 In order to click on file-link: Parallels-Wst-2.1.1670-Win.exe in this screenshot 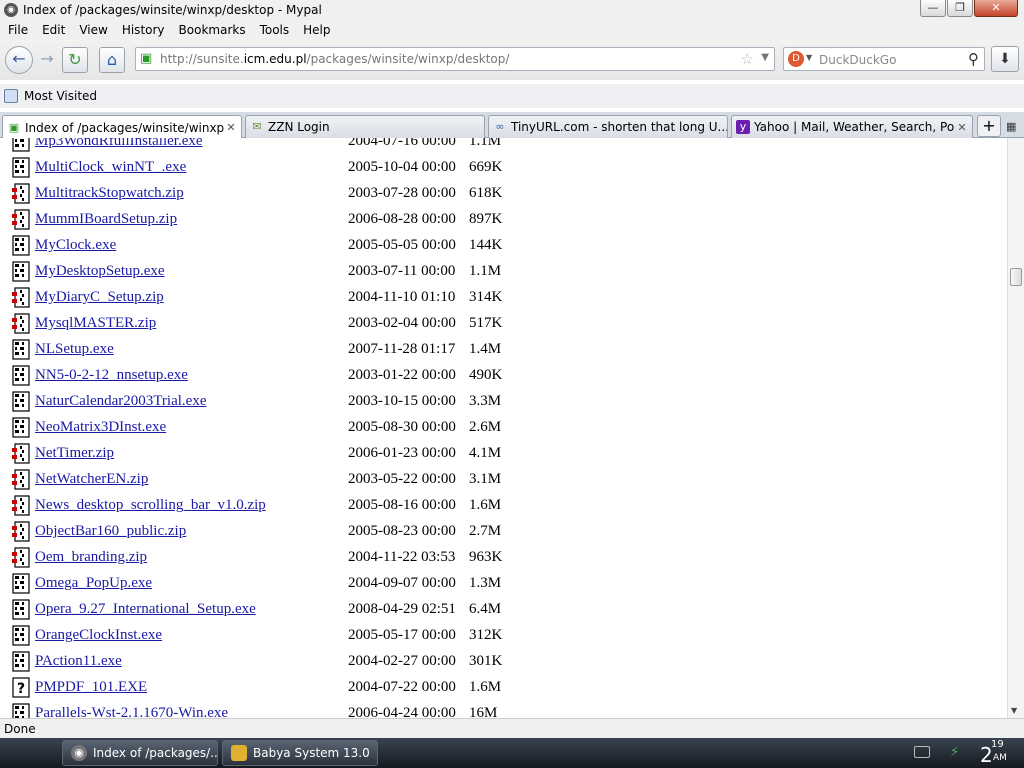, I will do `click(131, 711)`.